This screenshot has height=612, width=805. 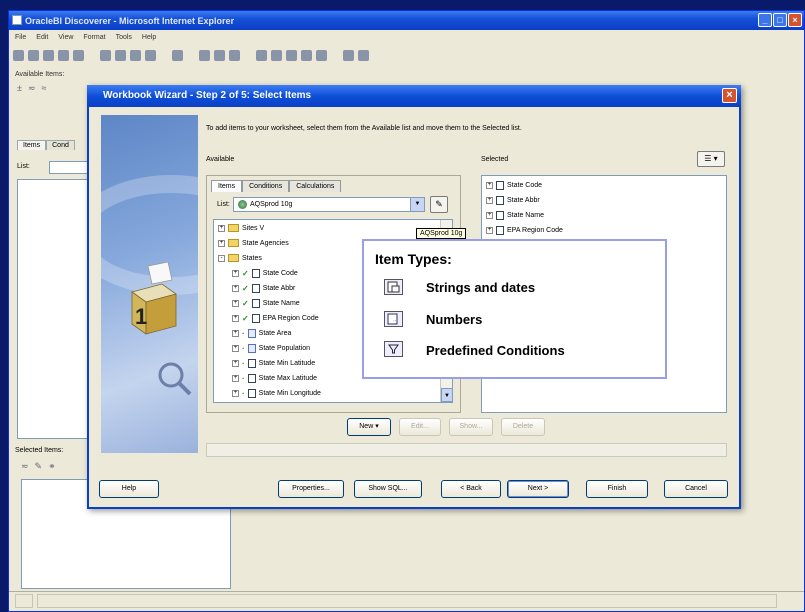 I want to click on menu-help: Help, so click(x=149, y=38).